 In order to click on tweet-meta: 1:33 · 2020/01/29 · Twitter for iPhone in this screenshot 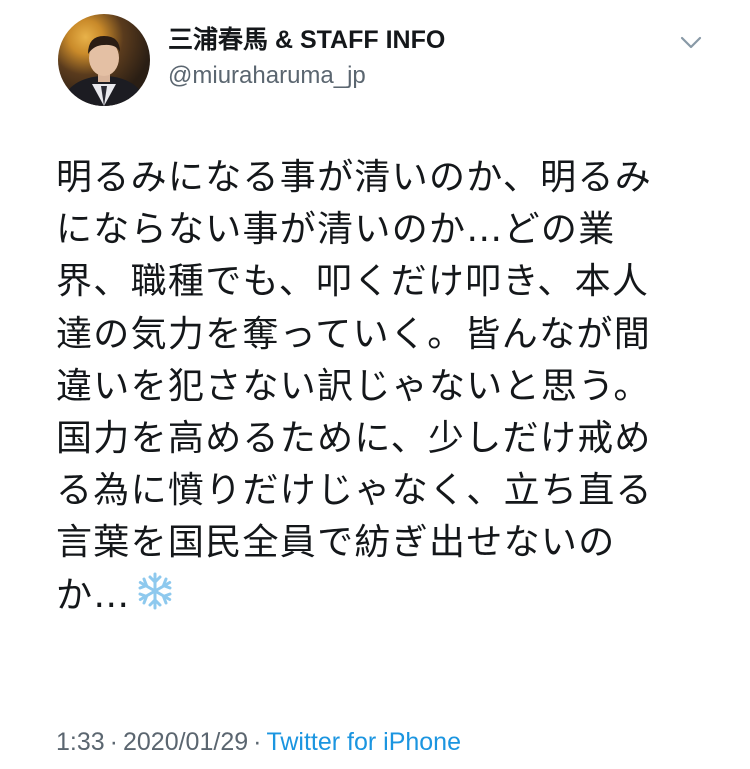, I will do `click(258, 742)`.